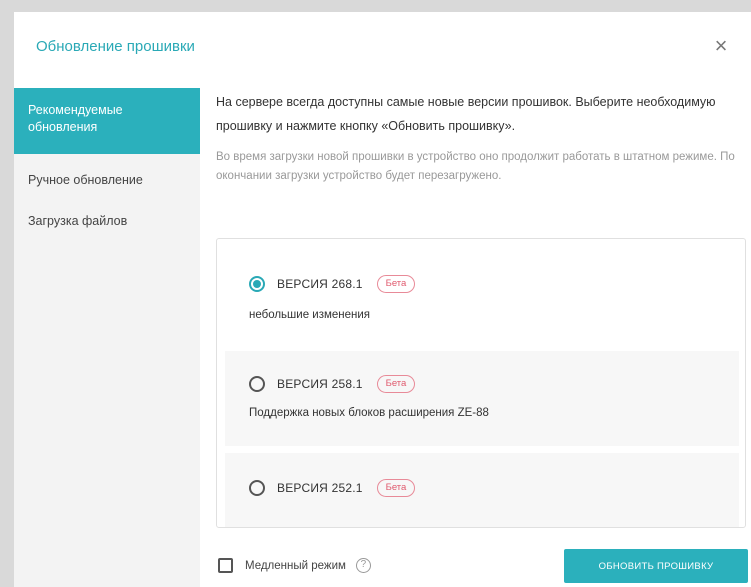  Describe the element at coordinates (382, 50) in the screenshot. I see `dialog-header: Обновление прошивки ×` at that location.